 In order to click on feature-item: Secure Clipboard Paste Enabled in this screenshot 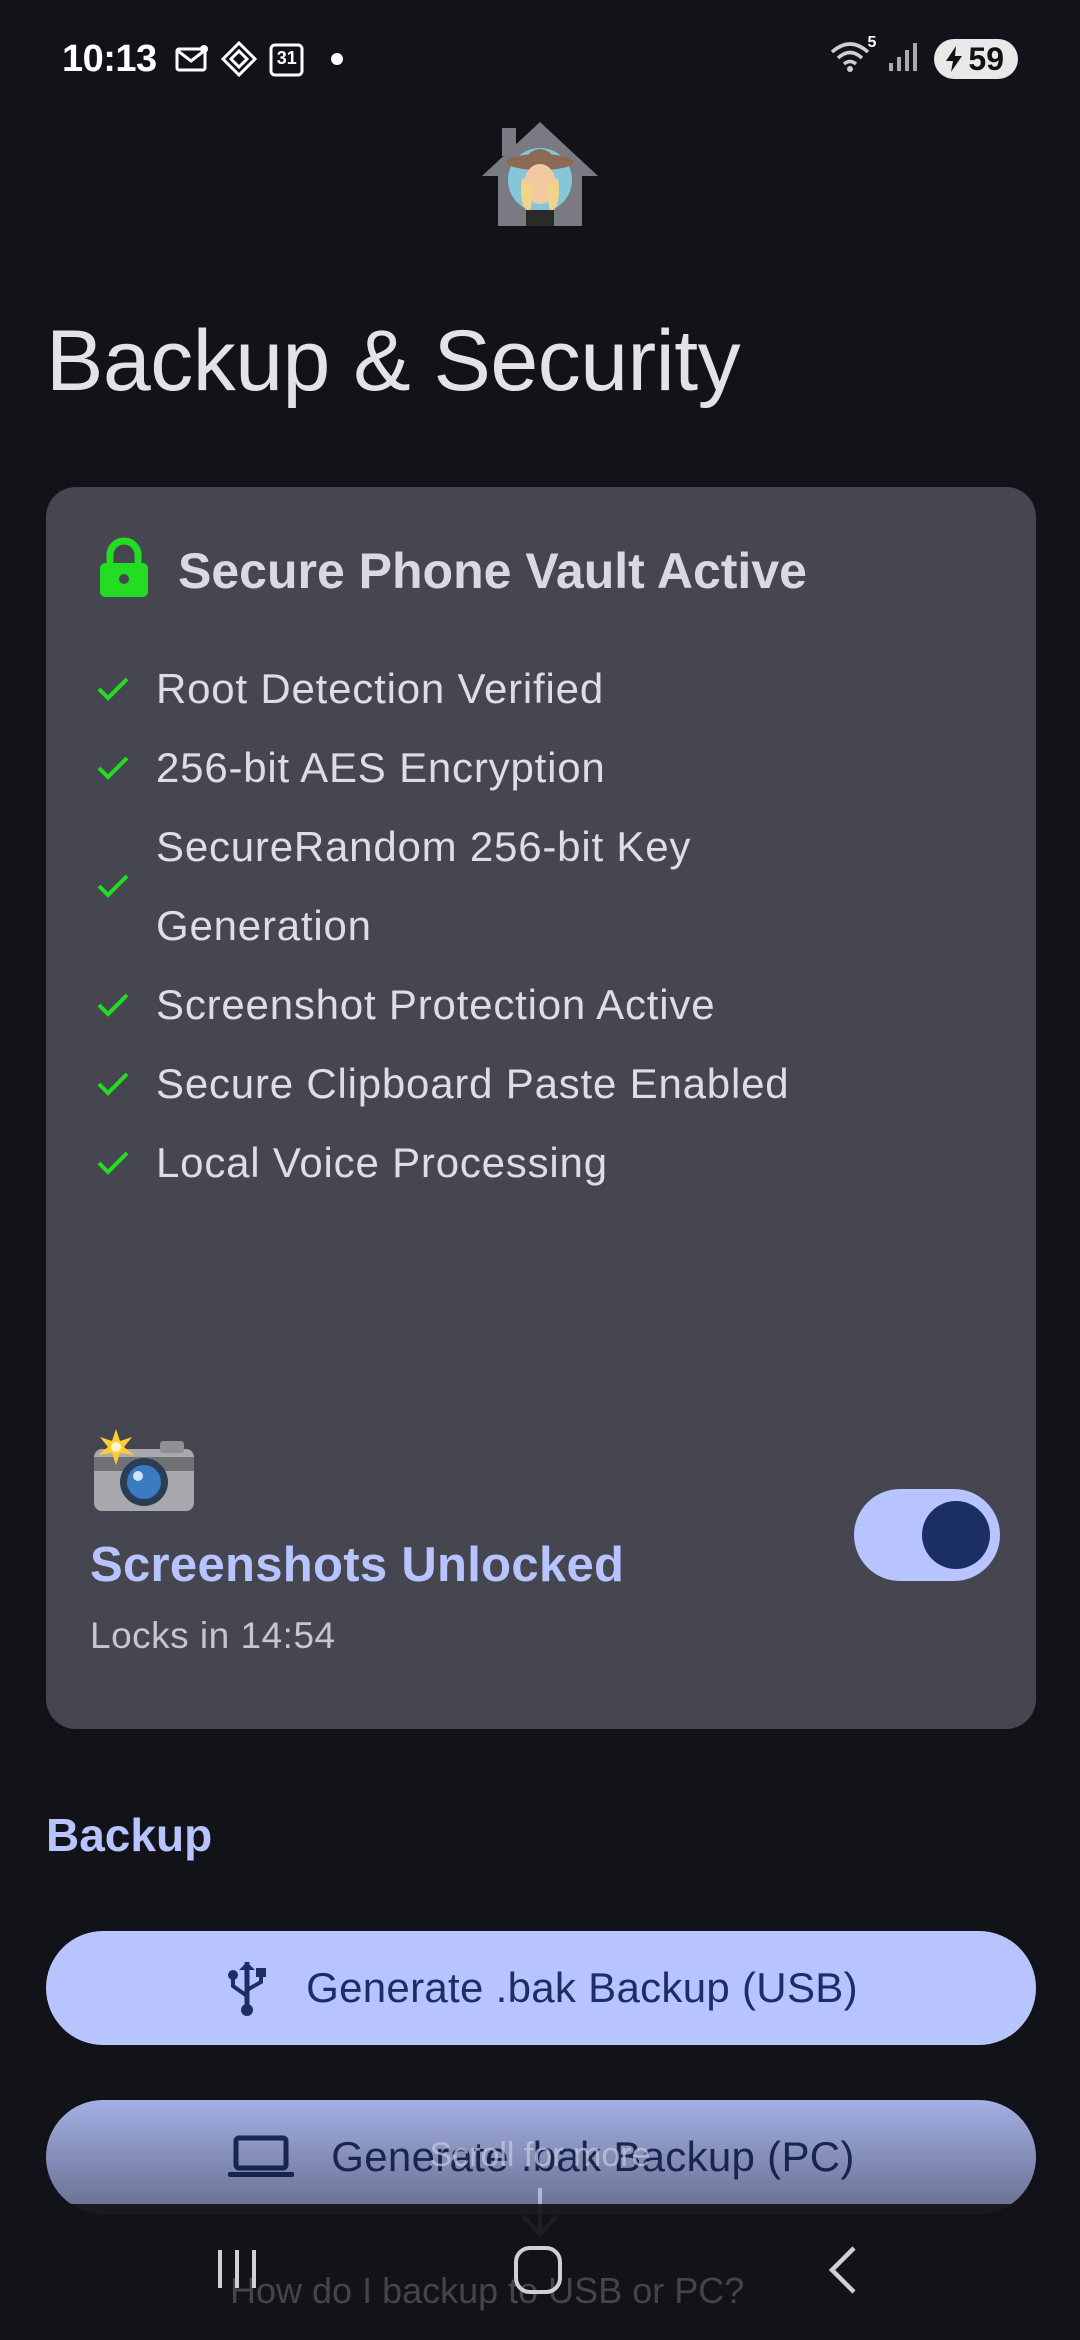, I will do `click(546, 1083)`.